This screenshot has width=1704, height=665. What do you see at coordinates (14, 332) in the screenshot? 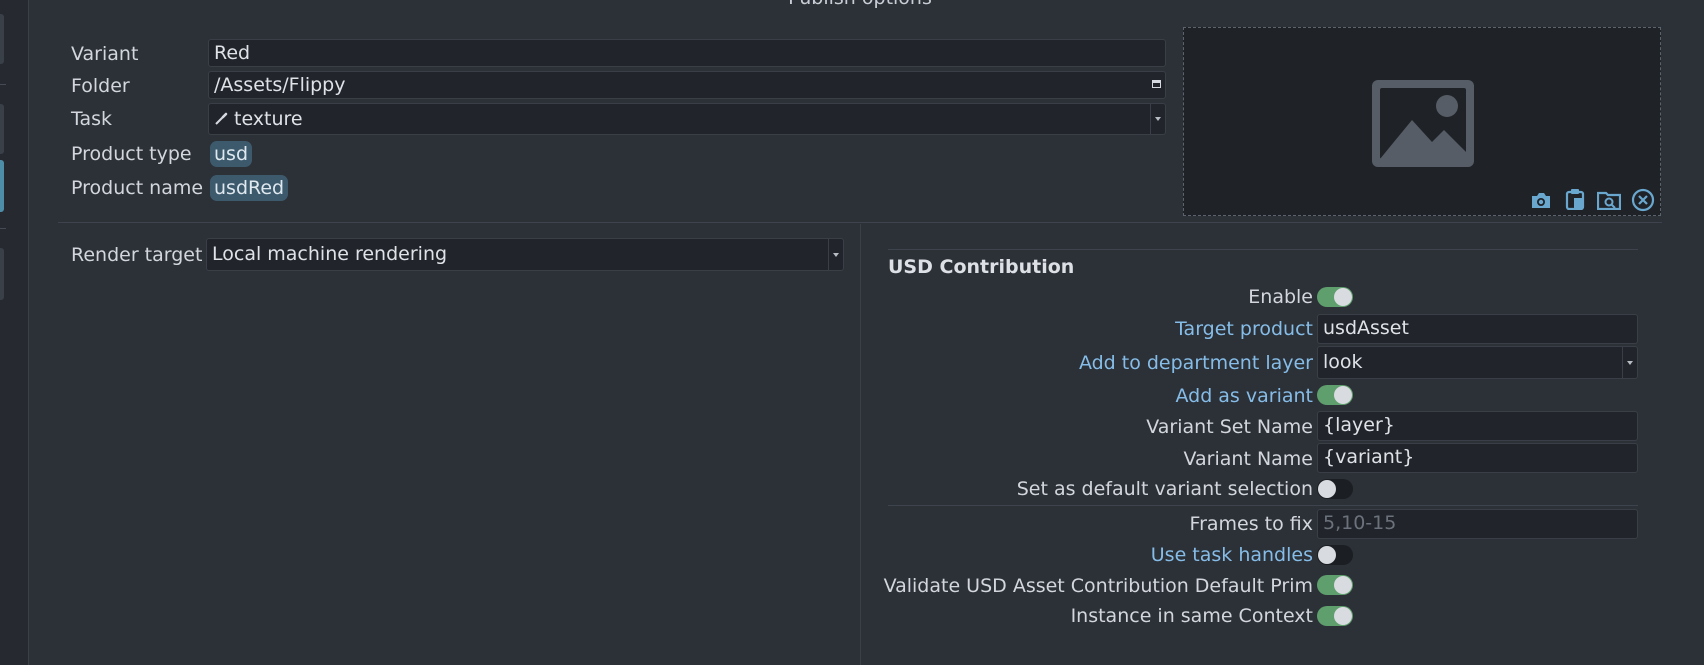
I see `left-panel-strip` at bounding box center [14, 332].